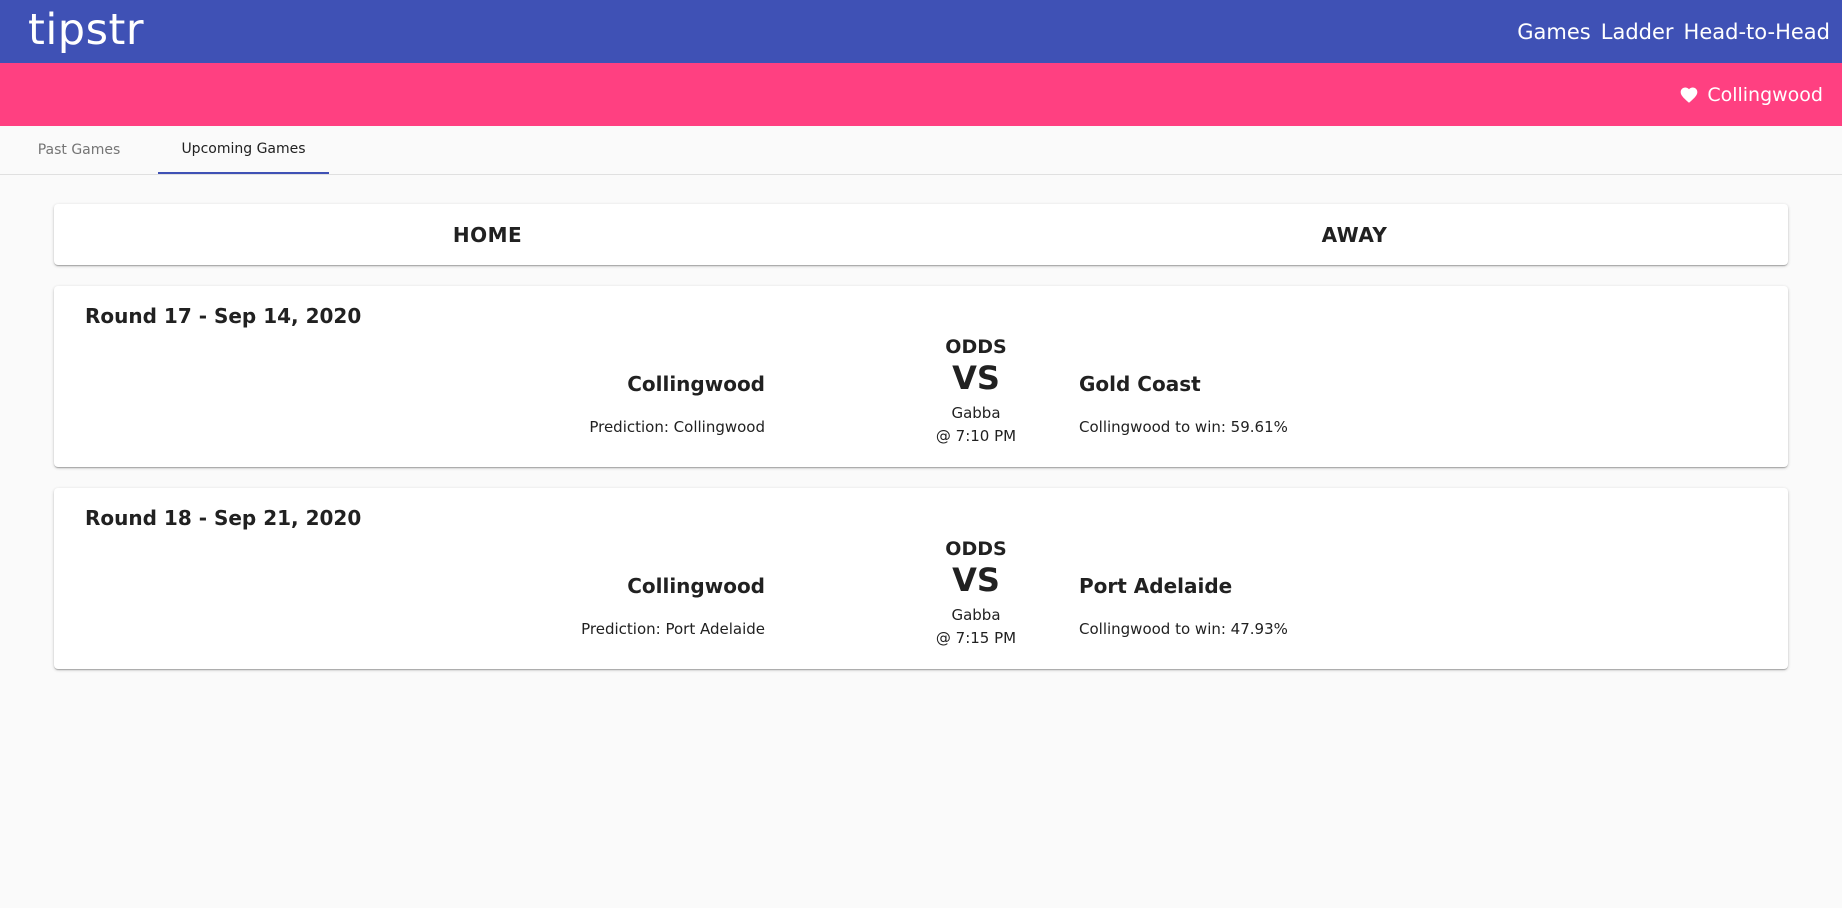 The width and height of the screenshot is (1842, 908). I want to click on main-nav: Games Ladder Head-to-Head, so click(1673, 32).